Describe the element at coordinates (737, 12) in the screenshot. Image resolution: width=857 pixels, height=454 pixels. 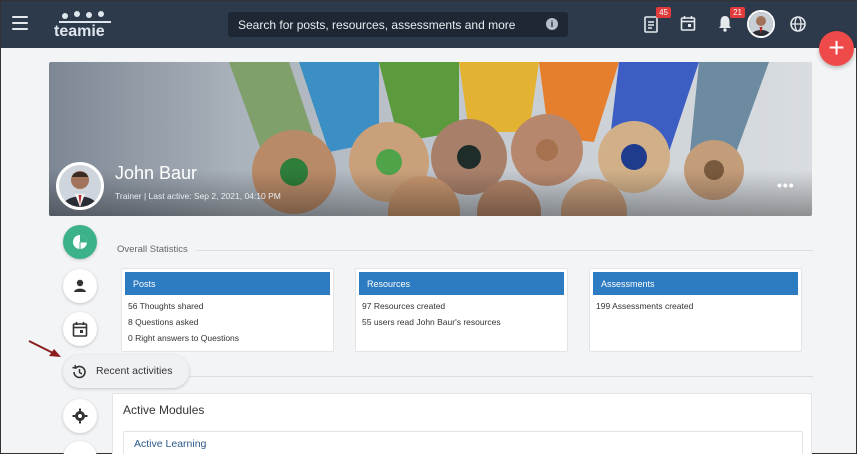
I see `notifications-badge: 21` at that location.